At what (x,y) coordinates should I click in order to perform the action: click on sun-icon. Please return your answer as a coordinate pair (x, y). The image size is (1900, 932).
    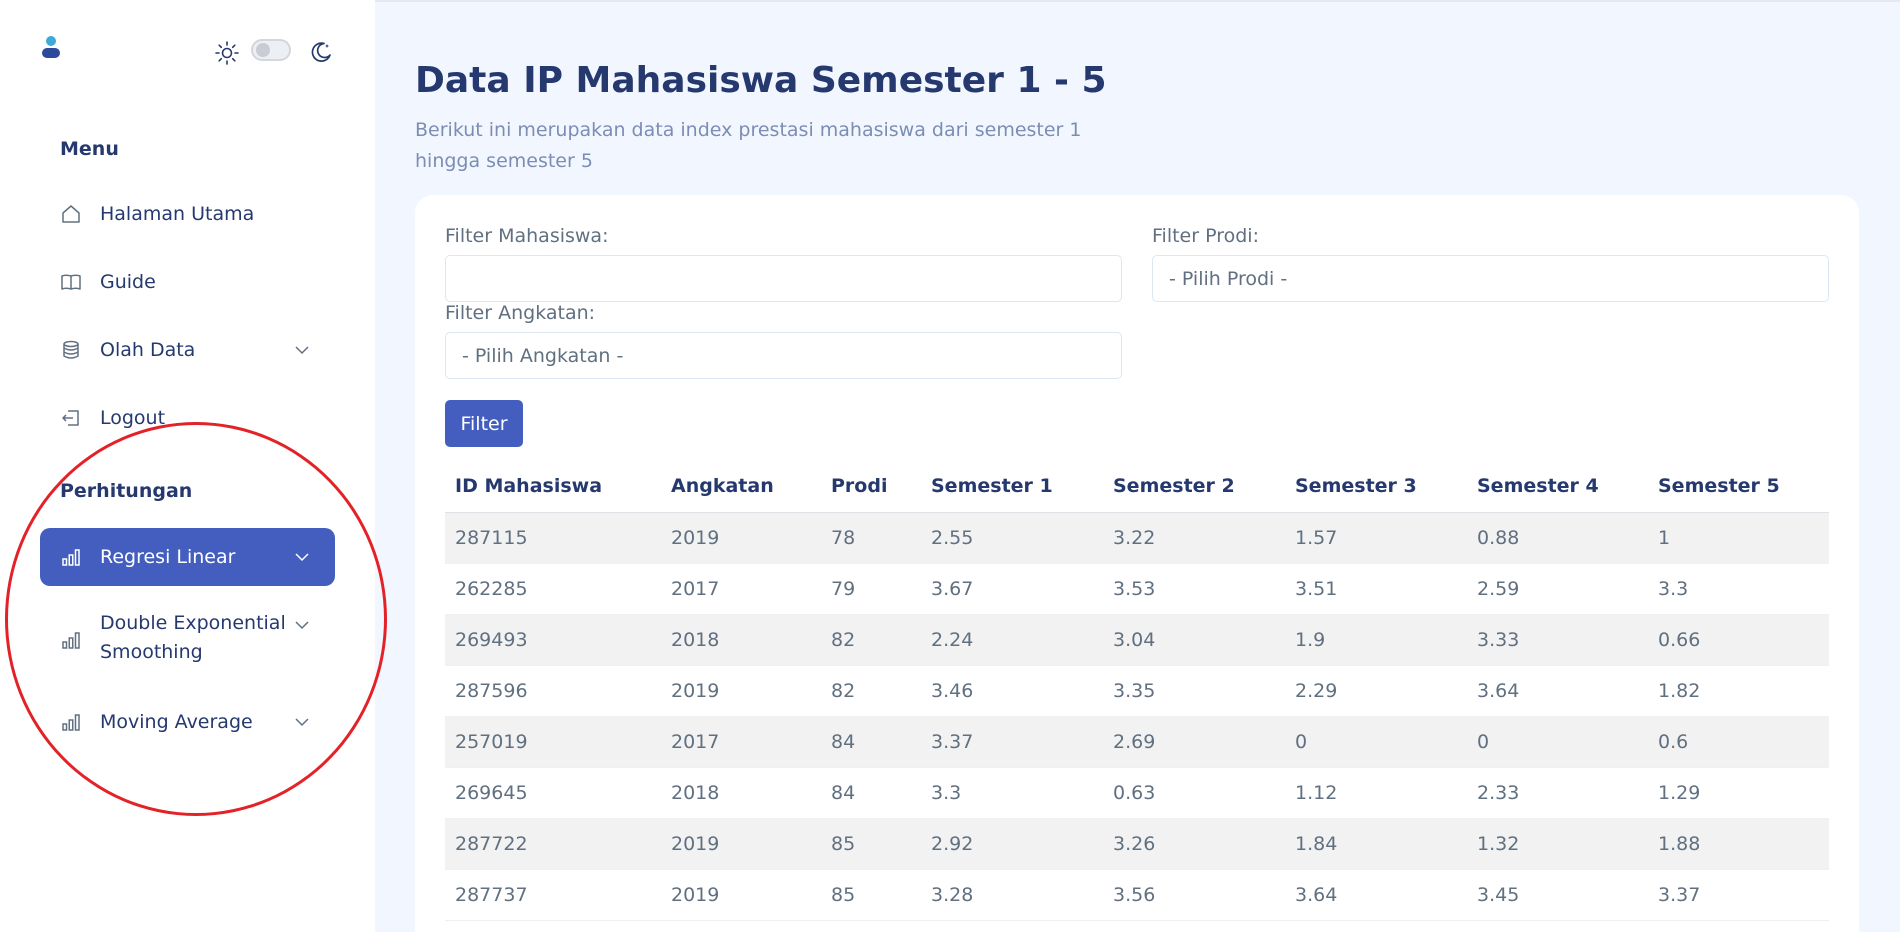
    Looking at the image, I should click on (227, 53).